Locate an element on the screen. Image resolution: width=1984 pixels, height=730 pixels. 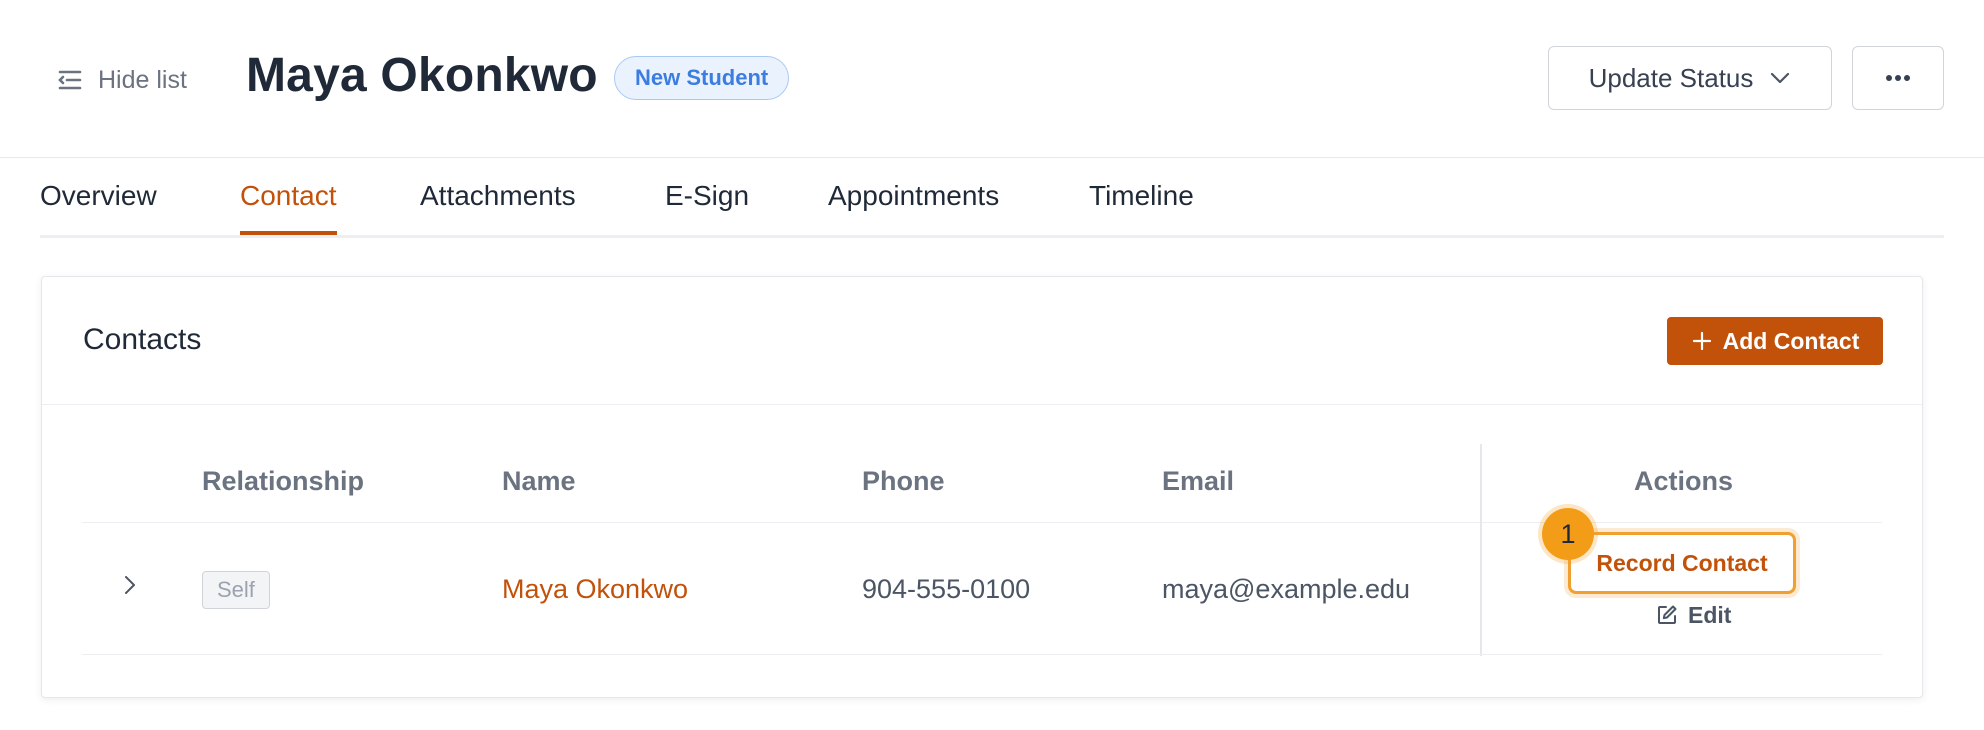
relationship-badge: Self is located at coordinates (236, 590).